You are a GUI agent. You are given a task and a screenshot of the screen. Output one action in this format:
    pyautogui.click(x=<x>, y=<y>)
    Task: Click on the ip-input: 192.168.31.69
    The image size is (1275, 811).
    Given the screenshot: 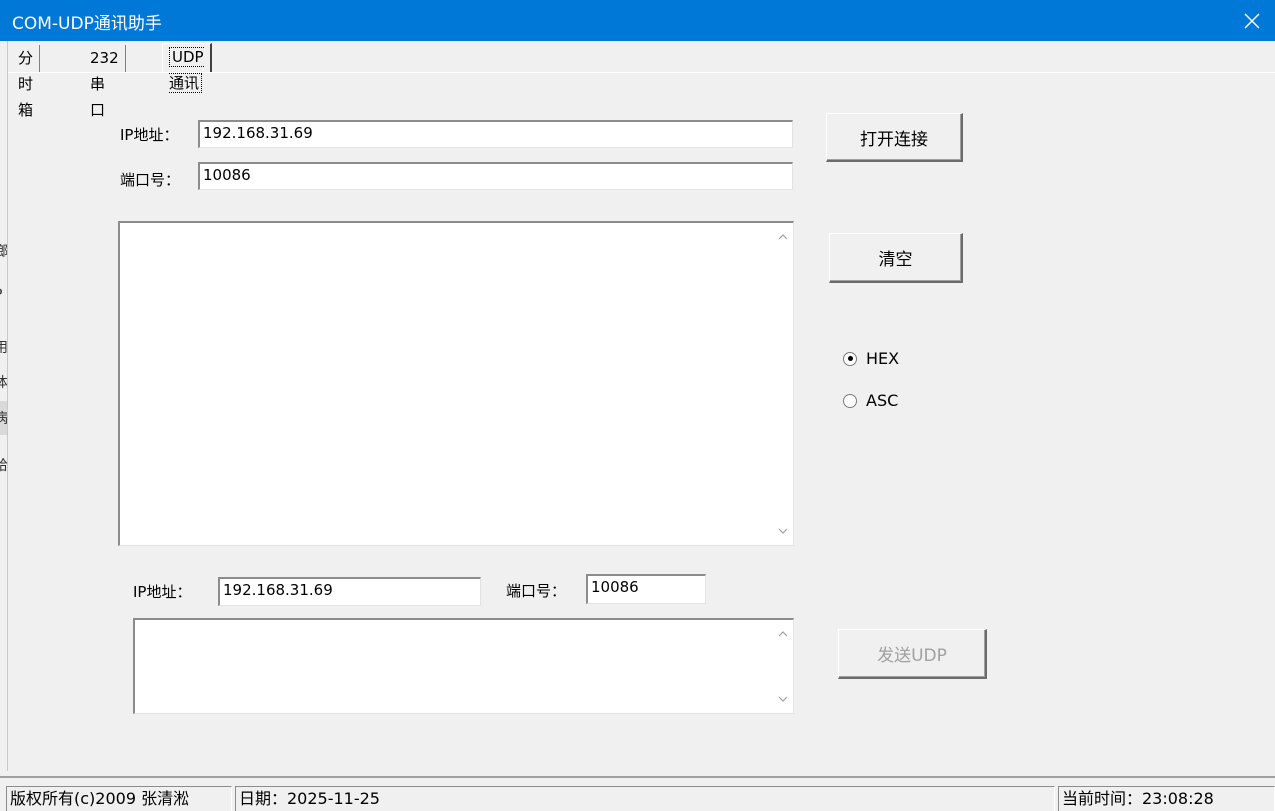 What is the action you would take?
    pyautogui.click(x=495, y=134)
    